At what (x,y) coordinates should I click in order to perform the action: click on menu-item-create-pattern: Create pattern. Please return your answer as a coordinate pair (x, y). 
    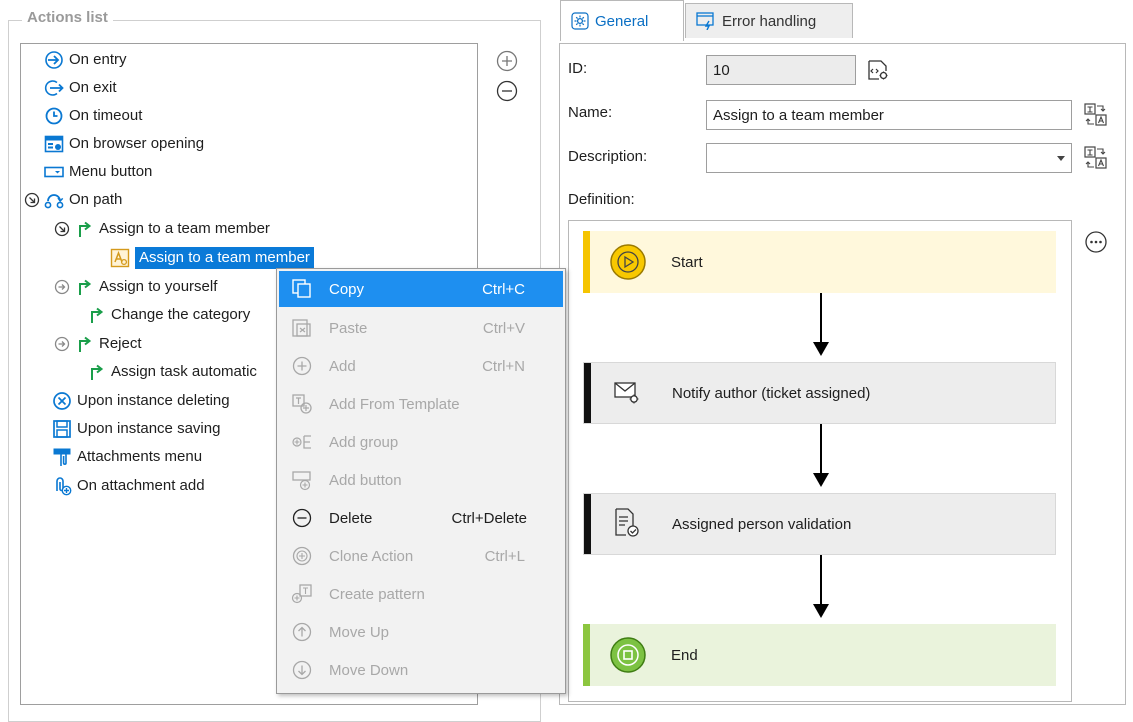
    Looking at the image, I should click on (421, 594).